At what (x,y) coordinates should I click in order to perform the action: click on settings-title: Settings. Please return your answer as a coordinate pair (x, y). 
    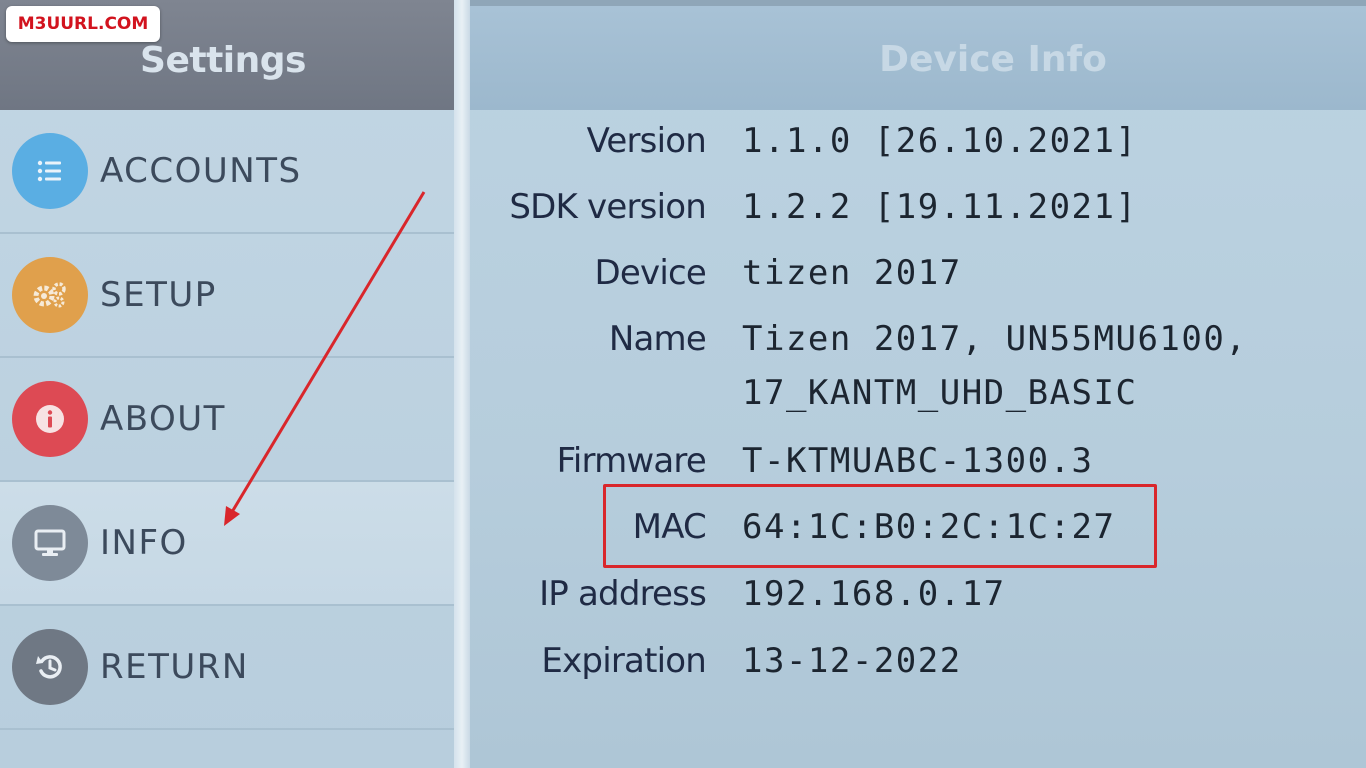
    Looking at the image, I should click on (223, 60).